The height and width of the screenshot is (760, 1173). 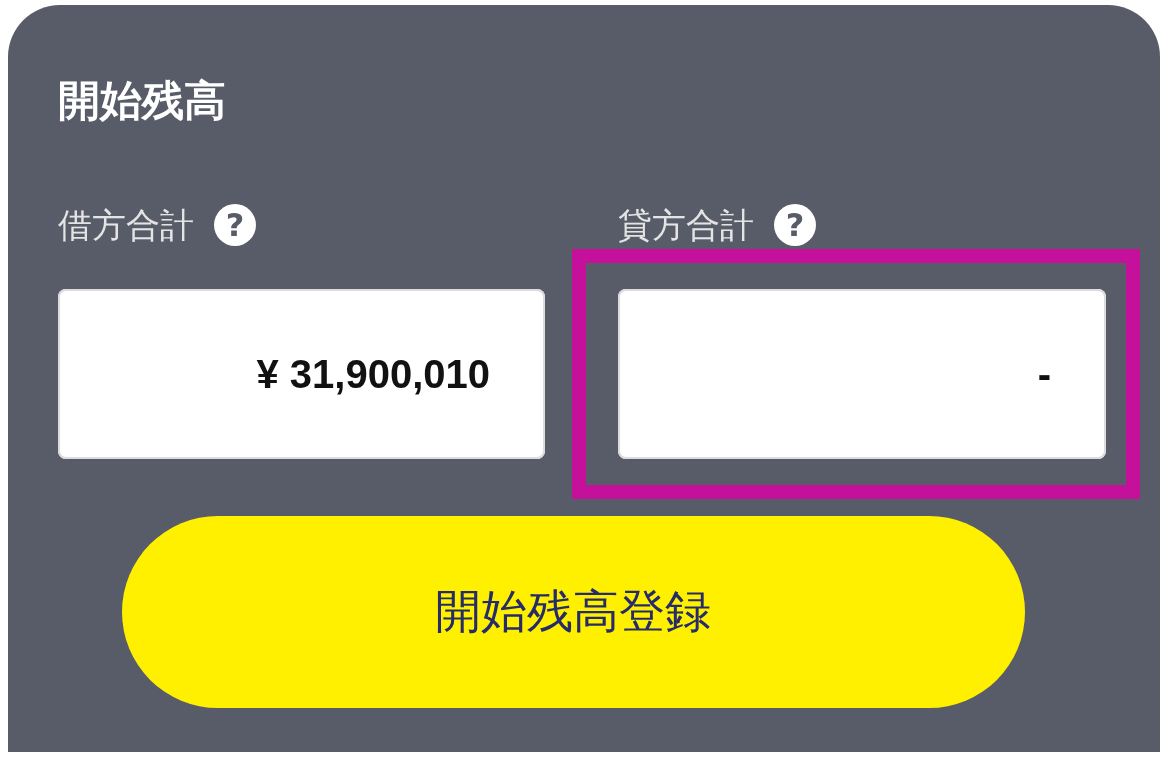 I want to click on total-label: 貸方合計, so click(x=686, y=225).